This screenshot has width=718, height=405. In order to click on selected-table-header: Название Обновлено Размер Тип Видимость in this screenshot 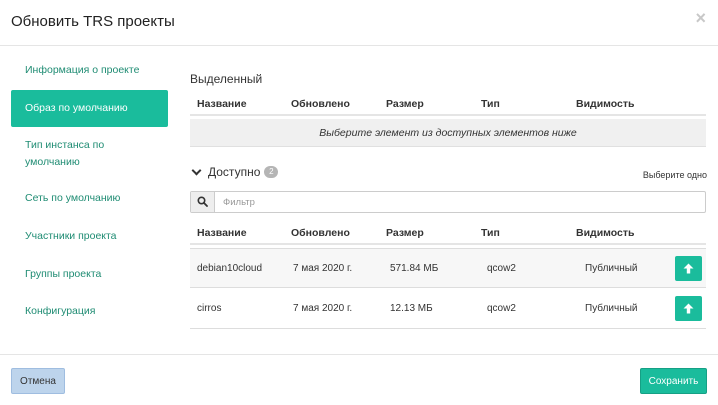, I will do `click(448, 104)`.